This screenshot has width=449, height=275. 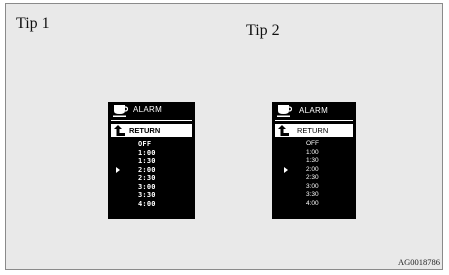 I want to click on figure-code: AG0018786, so click(x=418, y=262).